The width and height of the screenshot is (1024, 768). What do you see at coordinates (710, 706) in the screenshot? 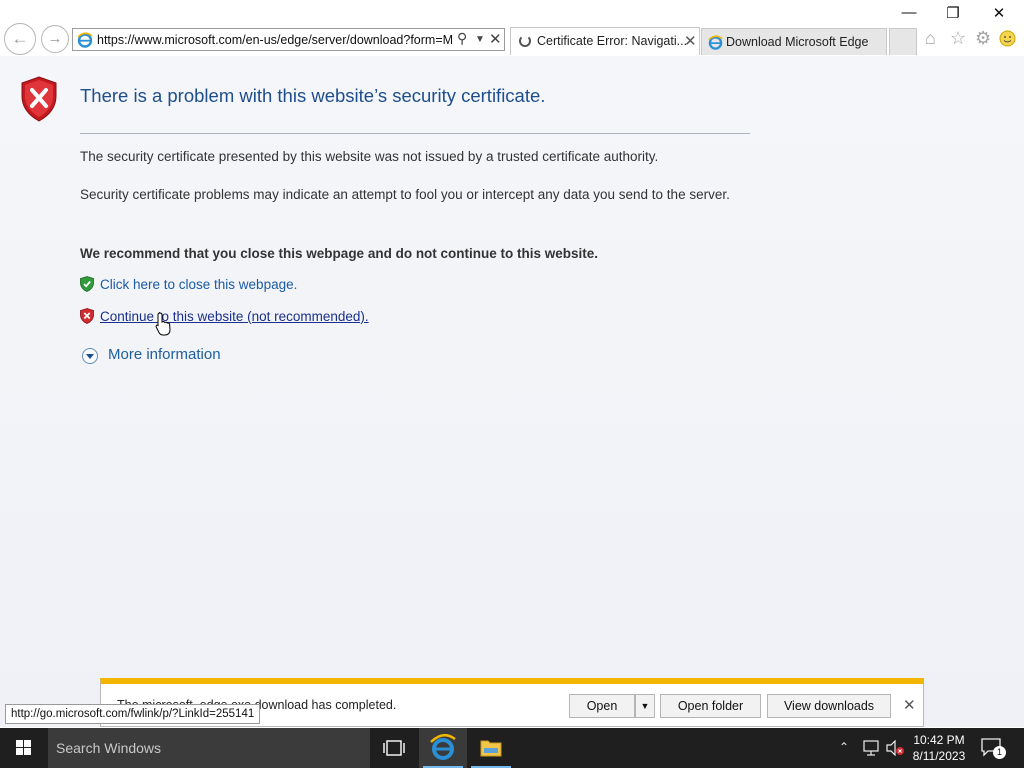
I see `open-folder-button: Open folder` at bounding box center [710, 706].